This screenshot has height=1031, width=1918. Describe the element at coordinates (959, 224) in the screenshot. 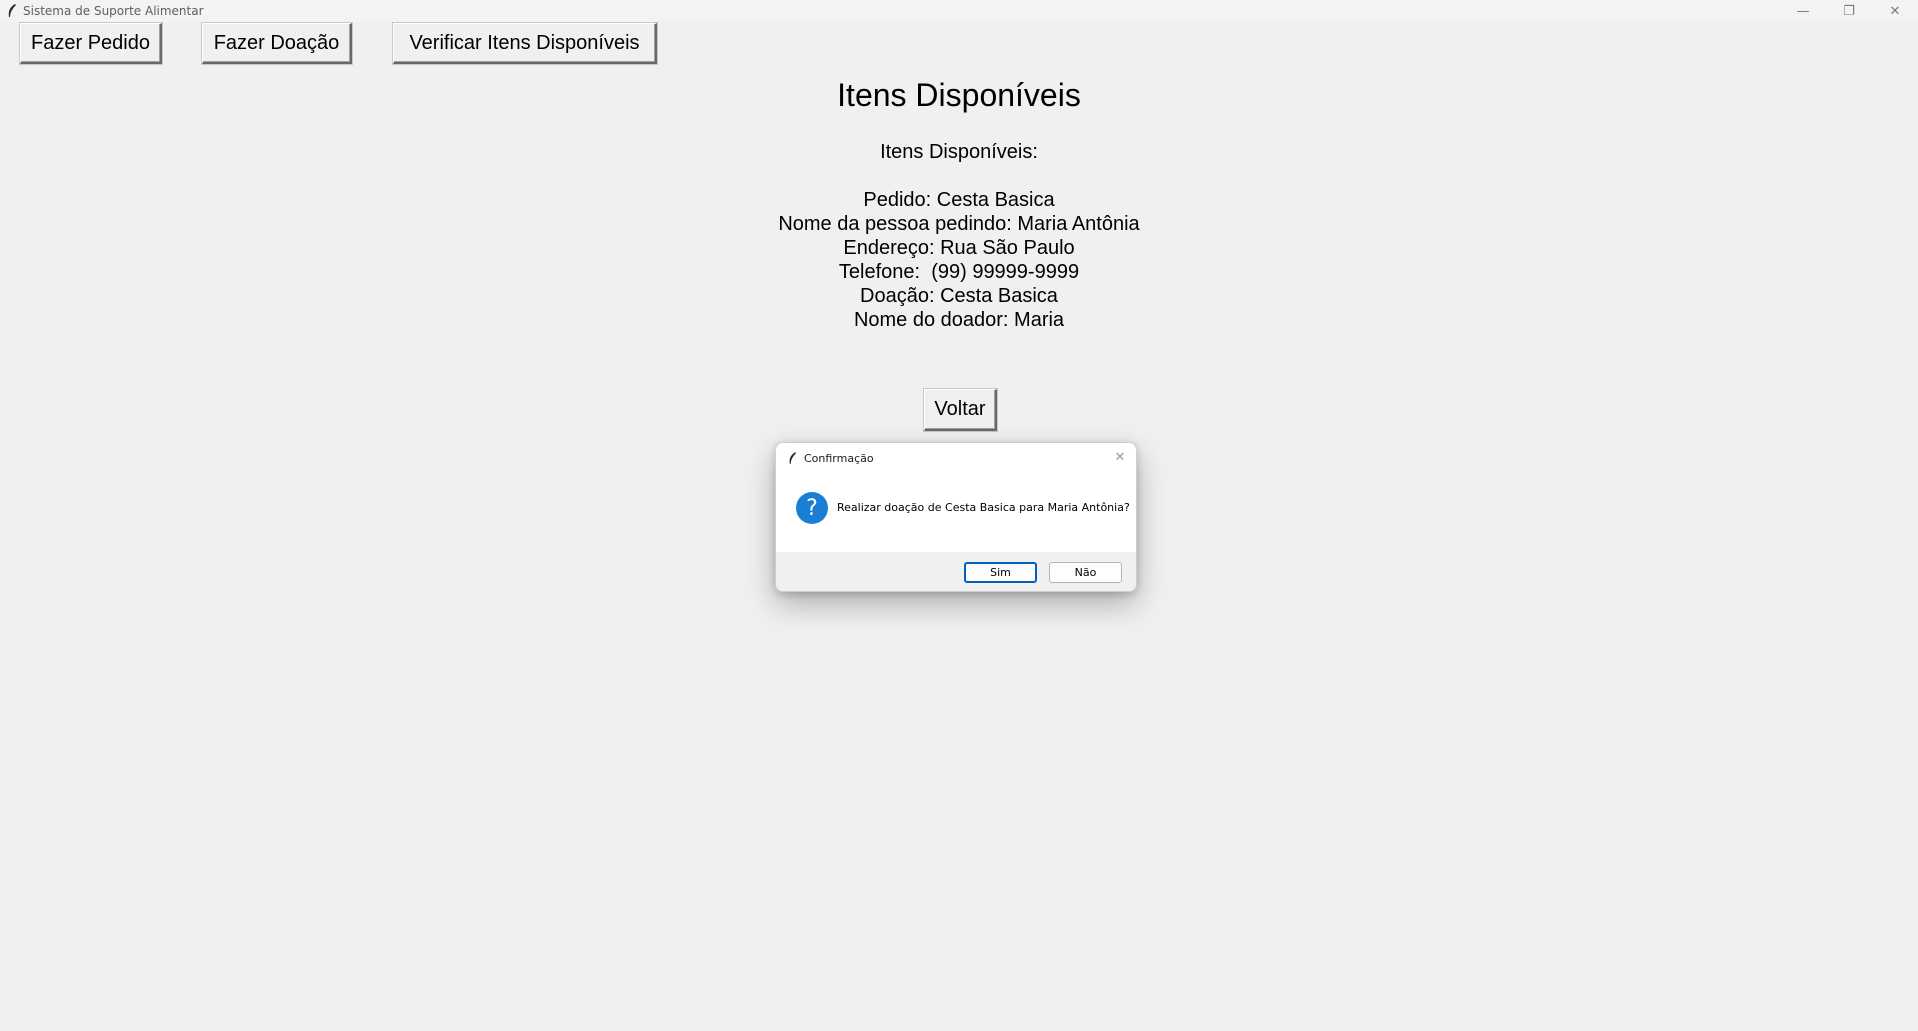

I see `requester-name-line: Nome da pessoa pedindo: Maria Antônia` at that location.